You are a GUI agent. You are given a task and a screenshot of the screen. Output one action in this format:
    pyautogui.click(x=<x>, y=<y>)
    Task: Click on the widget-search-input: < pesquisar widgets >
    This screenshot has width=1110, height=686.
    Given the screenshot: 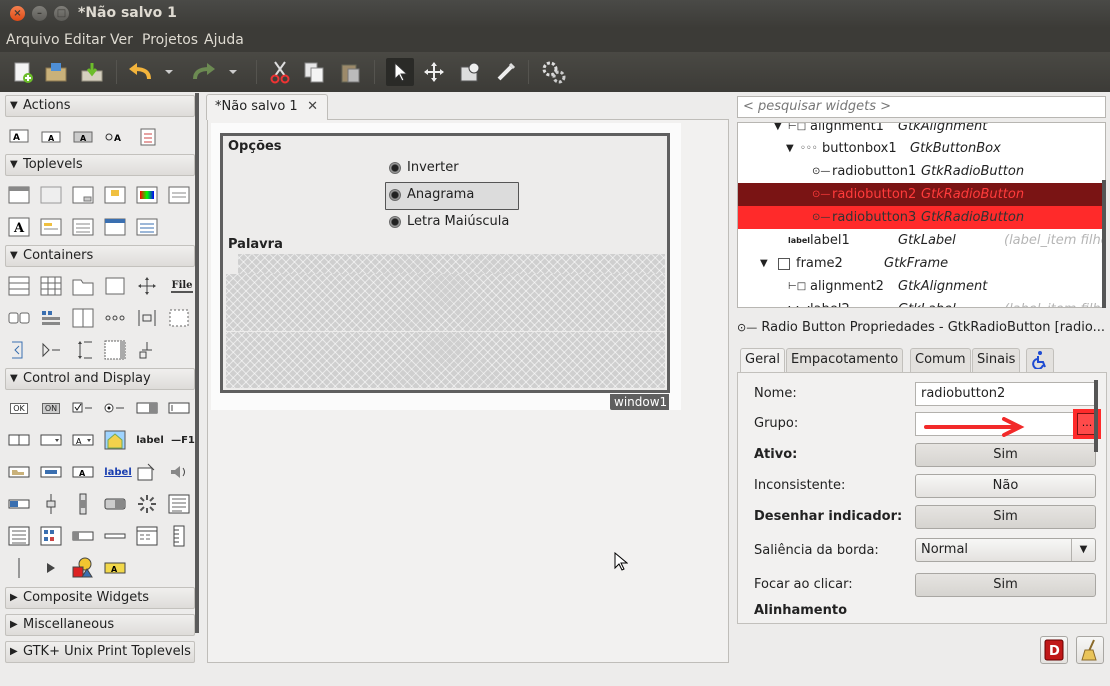 What is the action you would take?
    pyautogui.click(x=921, y=107)
    